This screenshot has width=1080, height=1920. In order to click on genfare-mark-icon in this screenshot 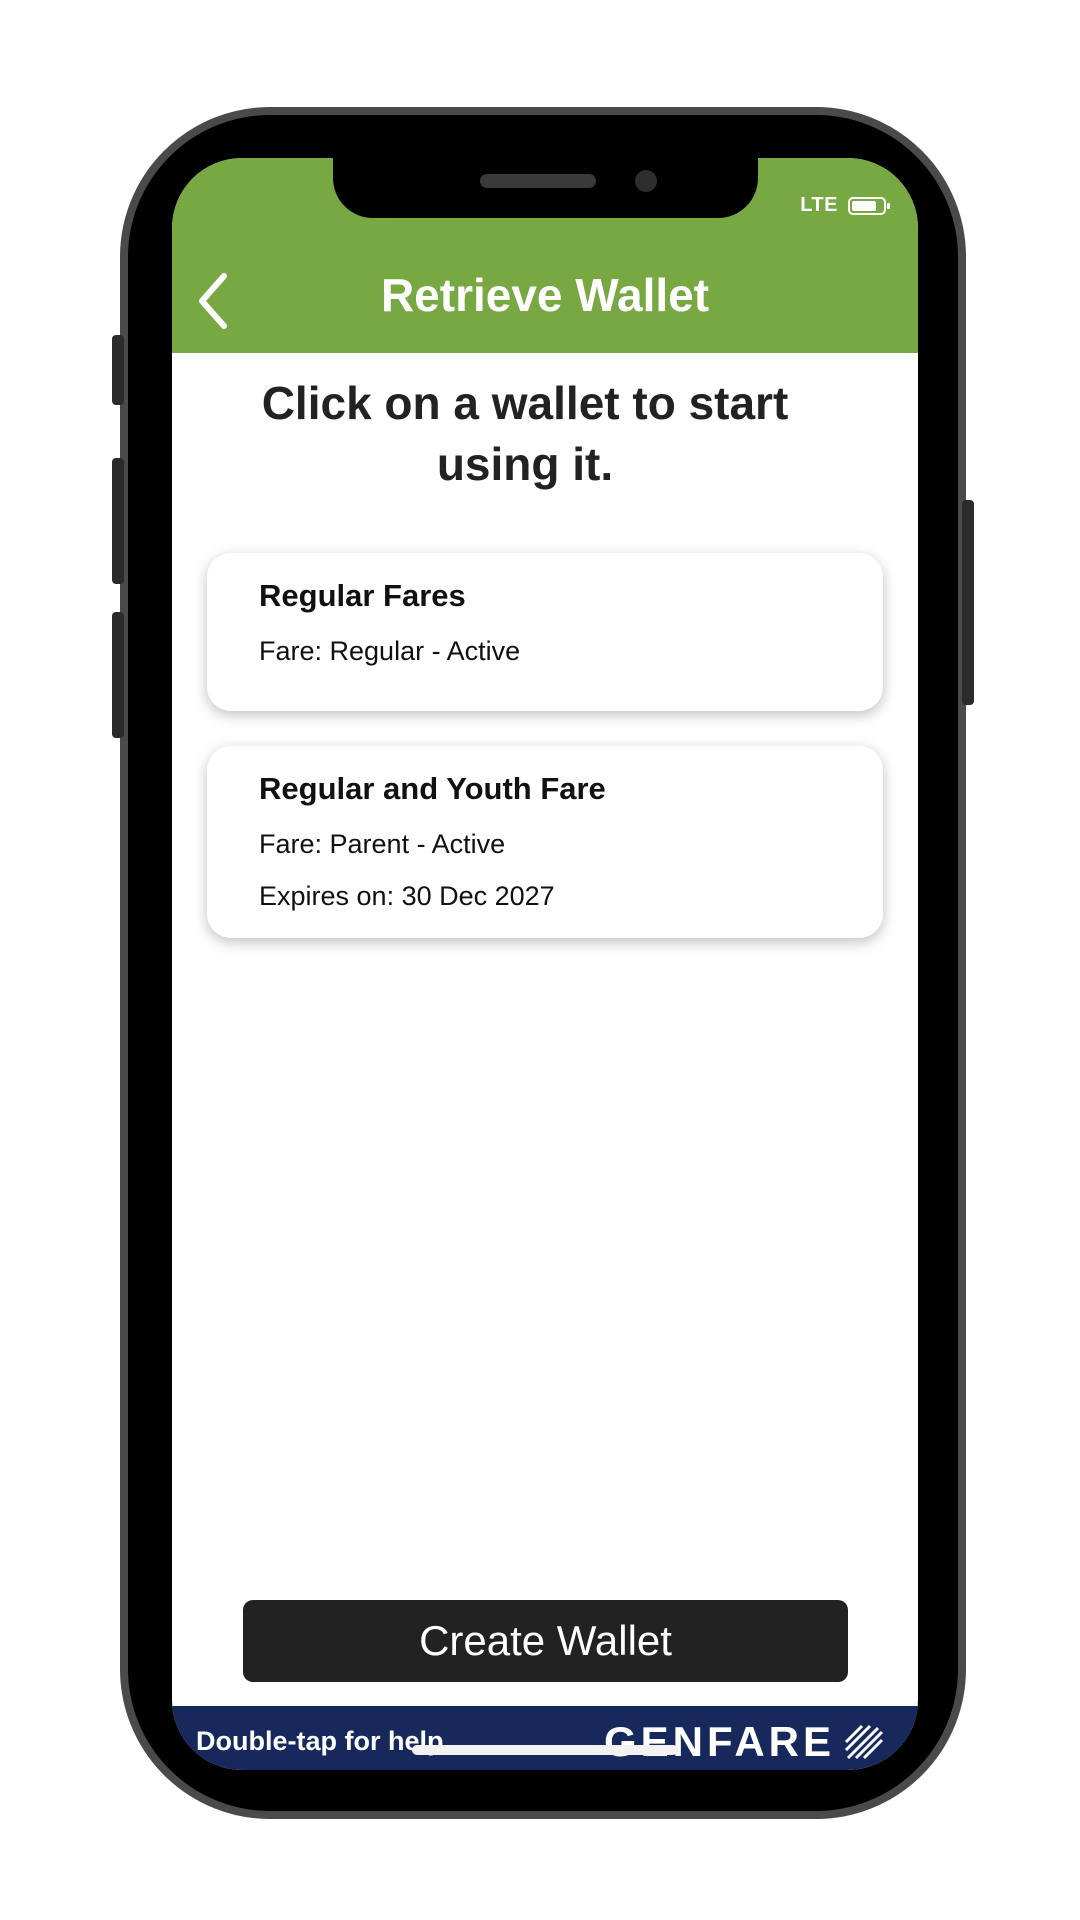, I will do `click(864, 1742)`.